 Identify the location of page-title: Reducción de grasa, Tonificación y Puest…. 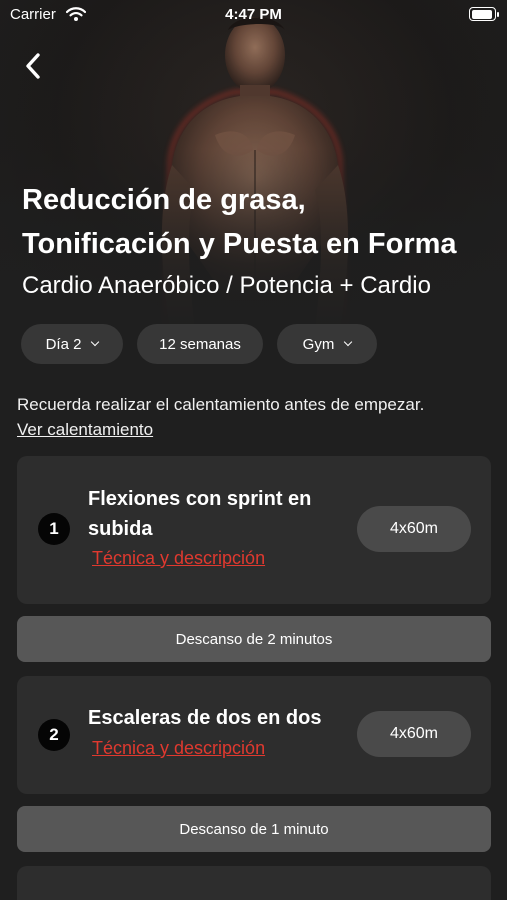
(262, 222).